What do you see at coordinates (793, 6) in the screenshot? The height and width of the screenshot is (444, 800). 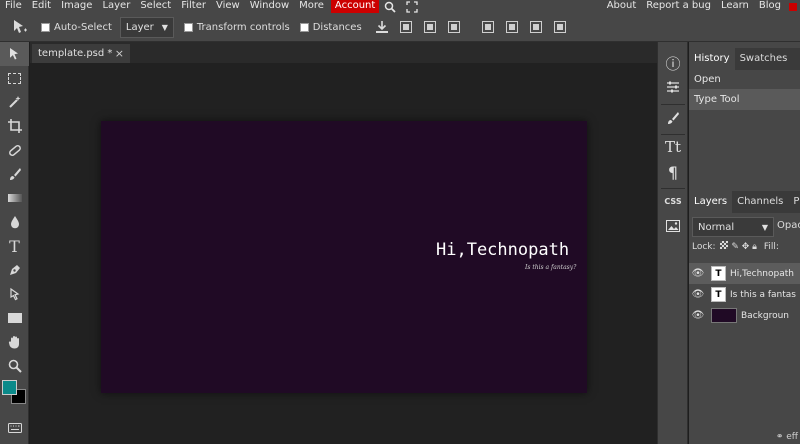 I see `social-icon` at bounding box center [793, 6].